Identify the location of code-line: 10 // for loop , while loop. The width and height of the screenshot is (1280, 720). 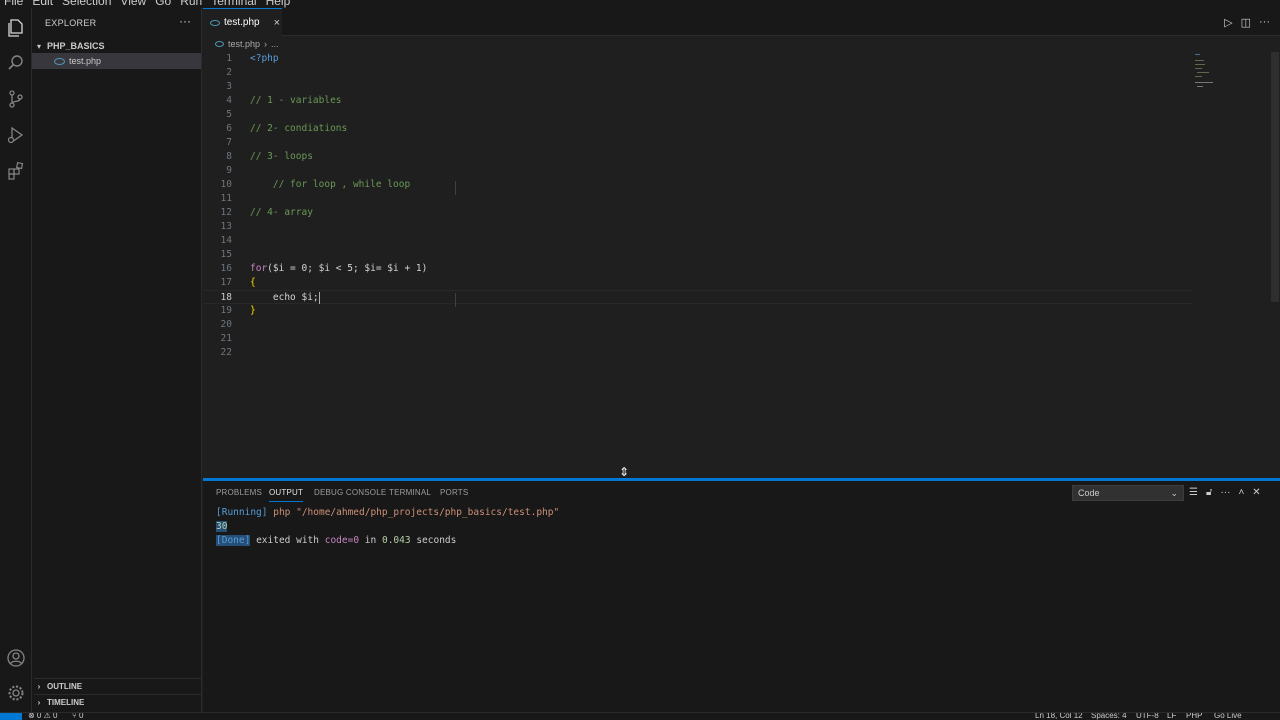
(698, 185).